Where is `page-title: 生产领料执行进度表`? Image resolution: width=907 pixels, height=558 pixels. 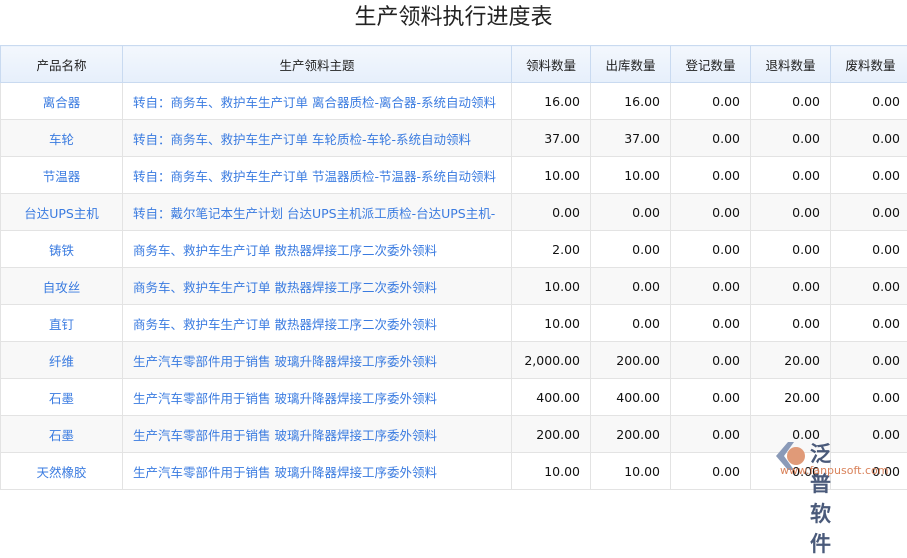
page-title: 生产领料执行进度表 is located at coordinates (453, 22).